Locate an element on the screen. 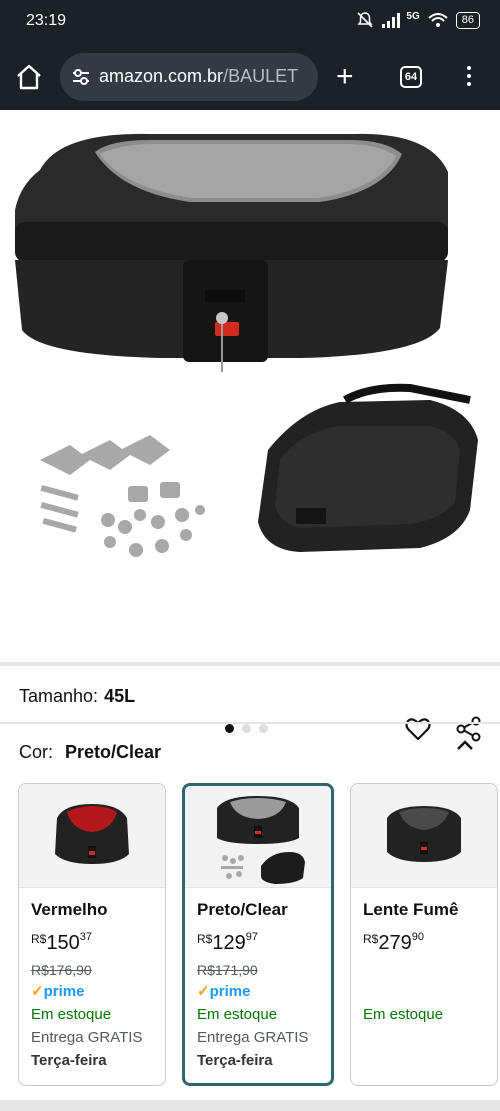 This screenshot has width=500, height=1111. variant-name: Vermelho is located at coordinates (69, 909).